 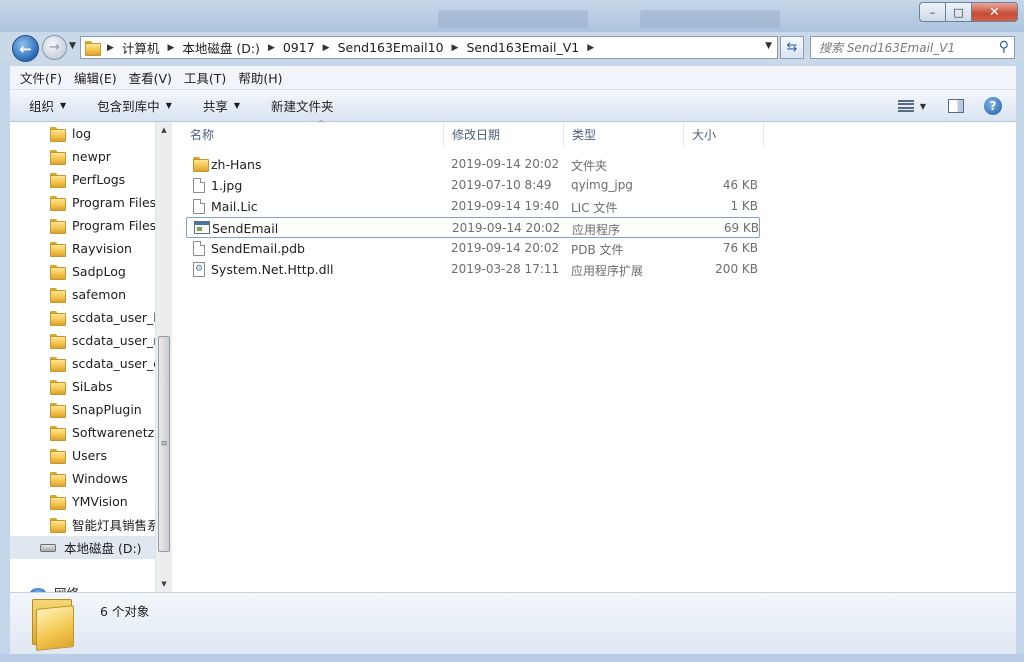 I want to click on tree-item-ymvision: YMVision, so click(x=82, y=501).